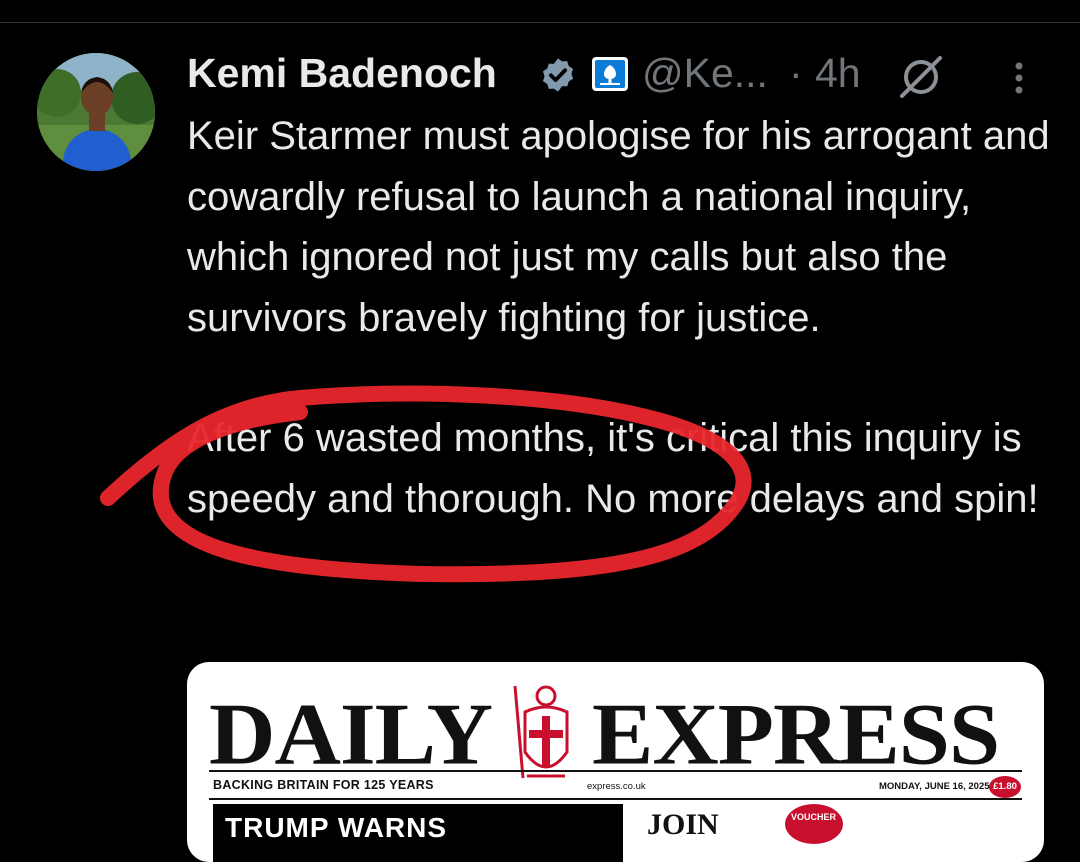 Image resolution: width=1080 pixels, height=862 pixels. I want to click on masthead-daily: DAILY, so click(351, 734).